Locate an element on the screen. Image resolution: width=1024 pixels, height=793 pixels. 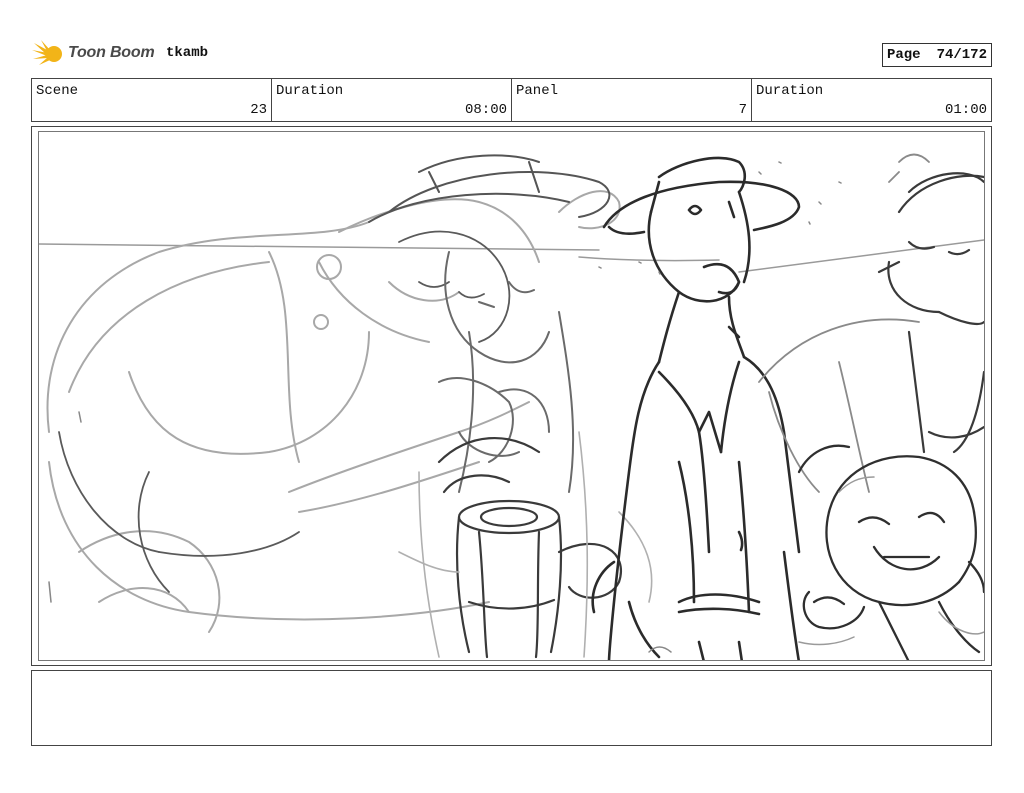
scene-cell: Scene 23 is located at coordinates (152, 100).